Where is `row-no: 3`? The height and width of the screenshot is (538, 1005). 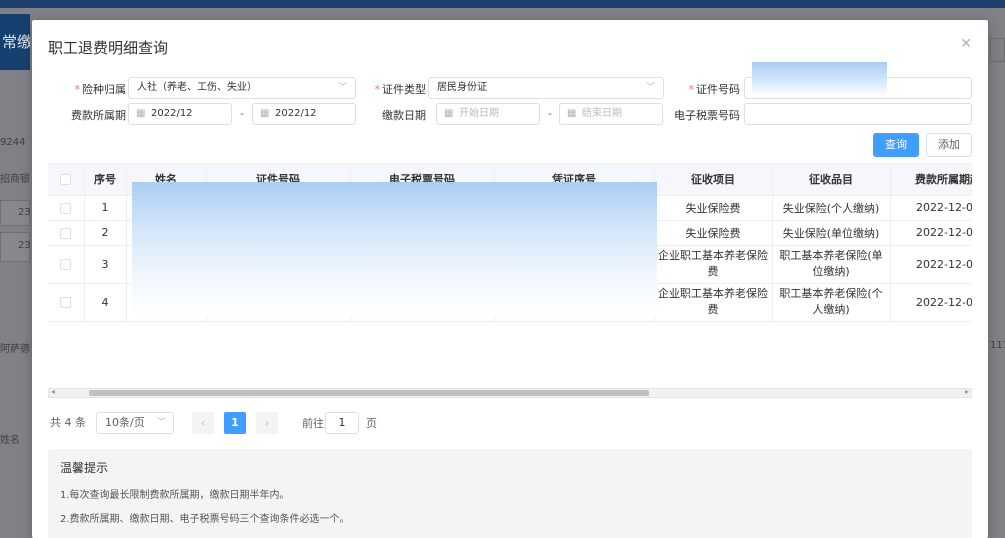 row-no: 3 is located at coordinates (105, 264).